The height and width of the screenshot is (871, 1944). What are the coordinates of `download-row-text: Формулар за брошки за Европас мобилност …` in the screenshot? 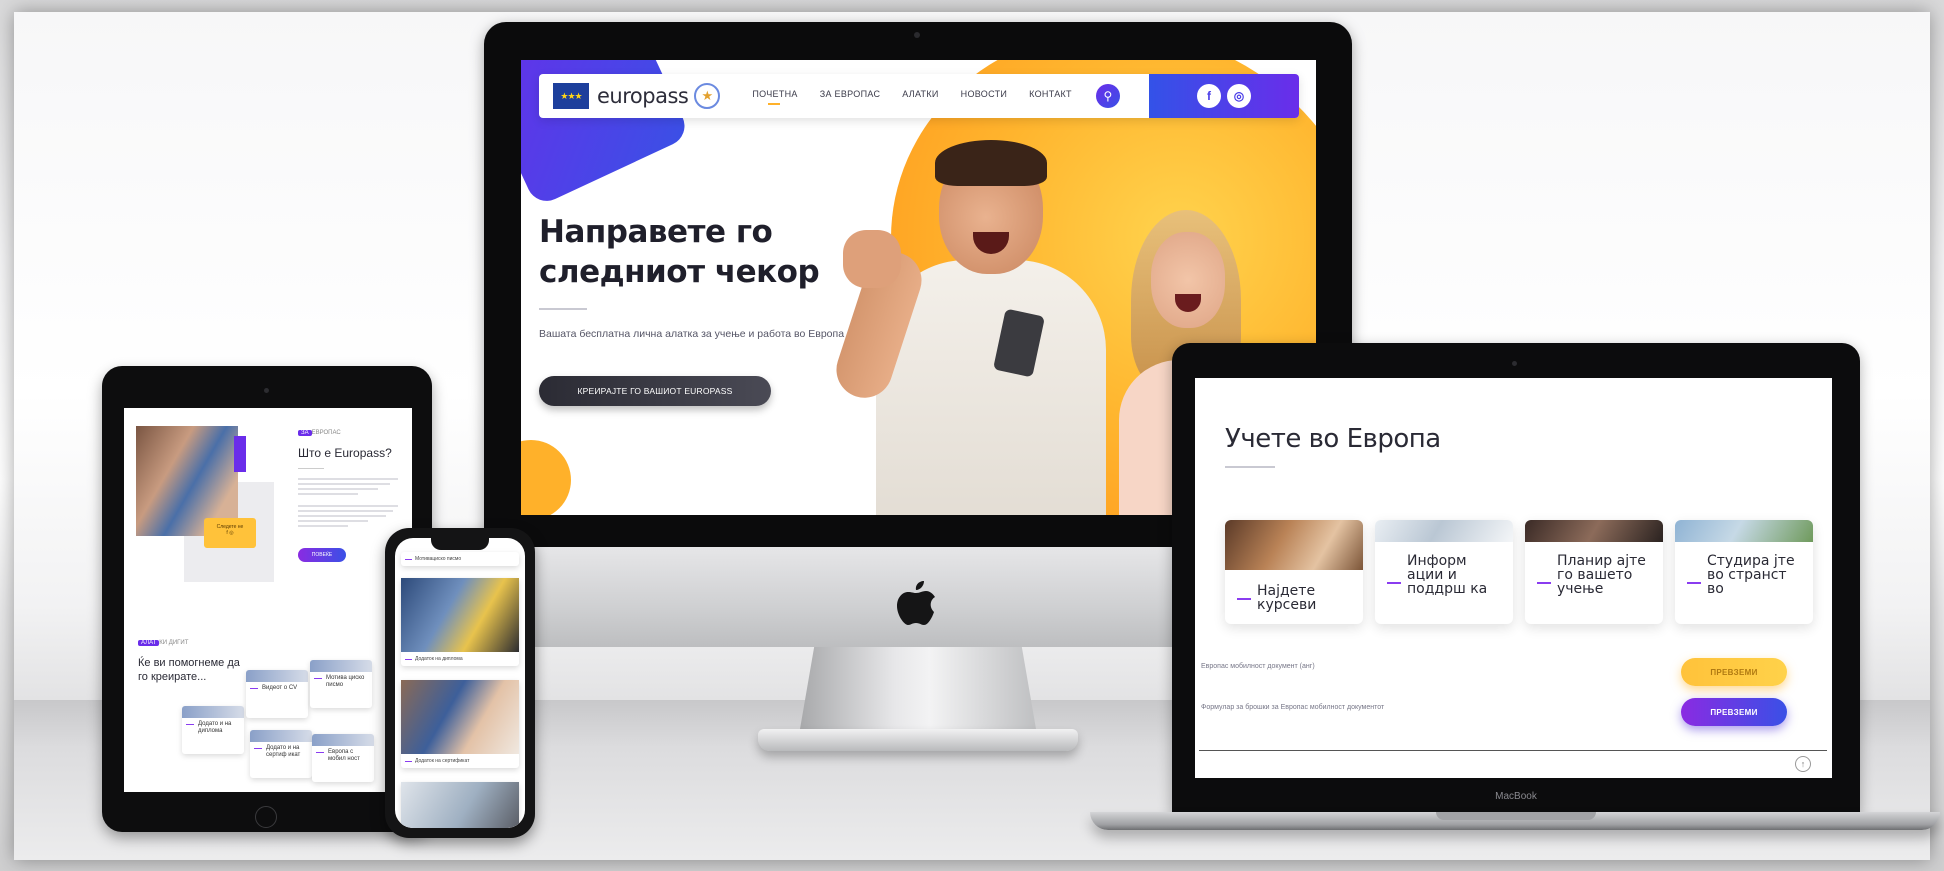 It's located at (1293, 707).